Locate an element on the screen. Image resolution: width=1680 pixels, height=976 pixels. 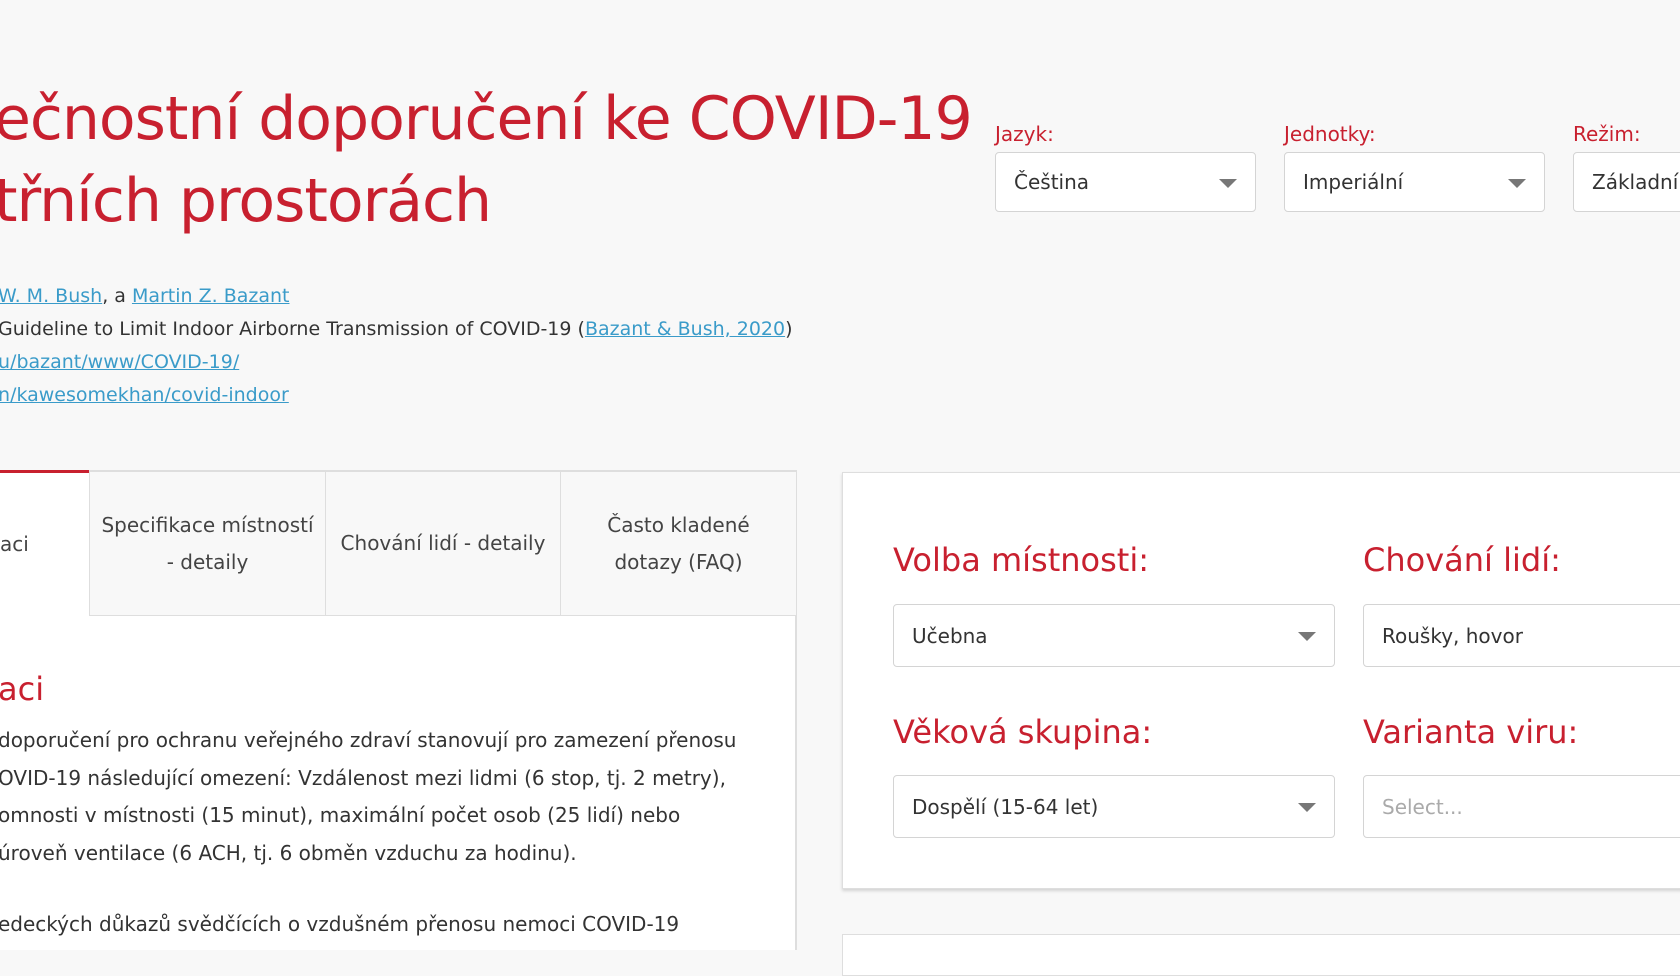
tab-behavior-details: Chování lidí - detaily is located at coordinates (443, 543).